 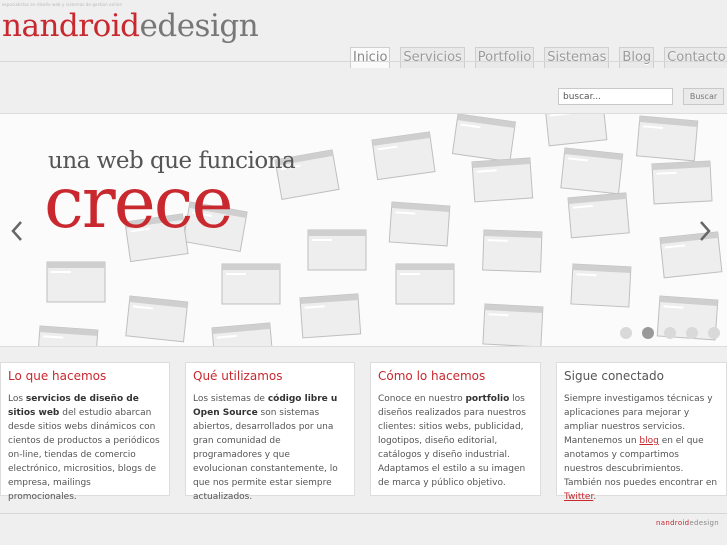 I want to click on footer-logo: nandroidedesign, so click(x=687, y=523).